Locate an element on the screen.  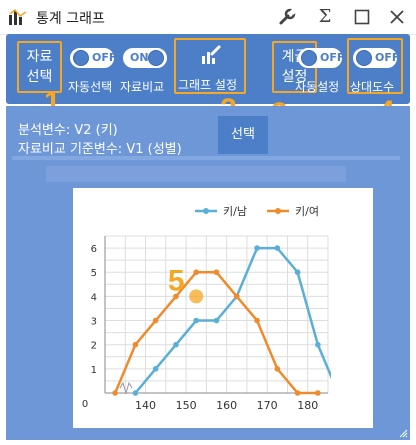
origin-label: 0 is located at coordinates (85, 404).